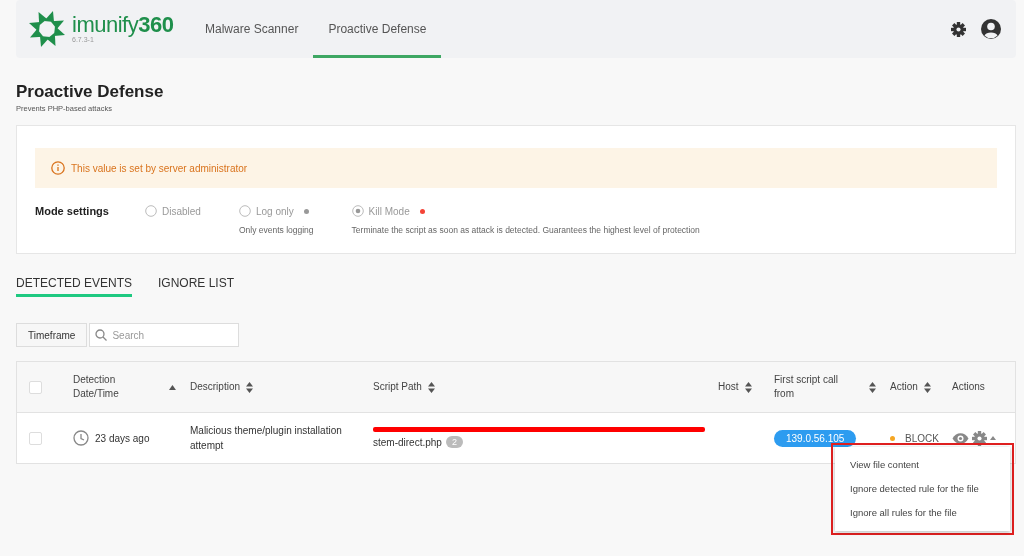 Image resolution: width=1024 pixels, height=556 pixels. What do you see at coordinates (274, 211) in the screenshot?
I see `radio-label: Log only` at bounding box center [274, 211].